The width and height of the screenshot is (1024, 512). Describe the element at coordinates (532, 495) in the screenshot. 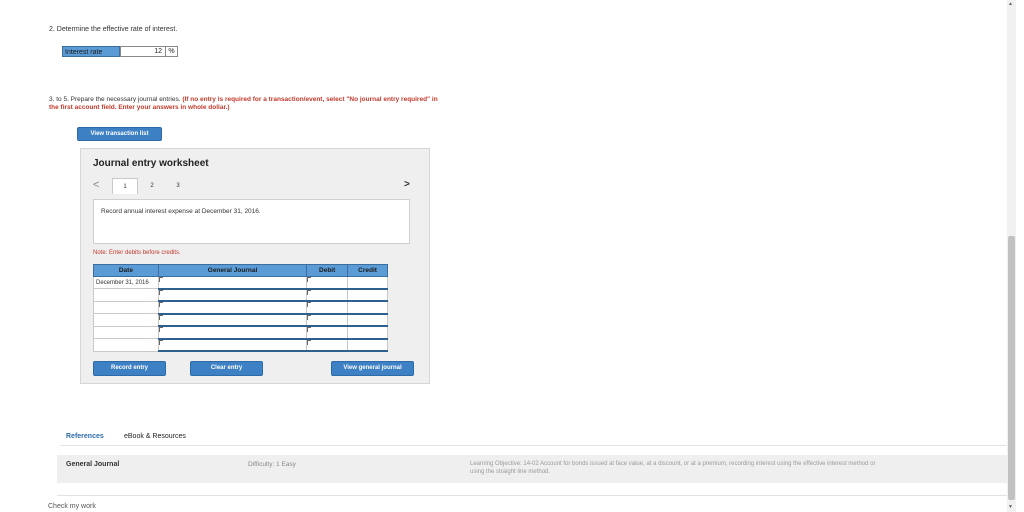

I see `bottom-divider` at that location.